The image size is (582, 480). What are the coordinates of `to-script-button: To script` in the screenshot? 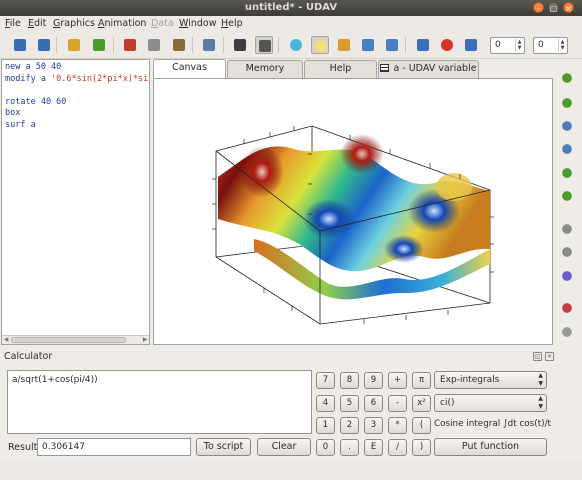 It's located at (223, 447).